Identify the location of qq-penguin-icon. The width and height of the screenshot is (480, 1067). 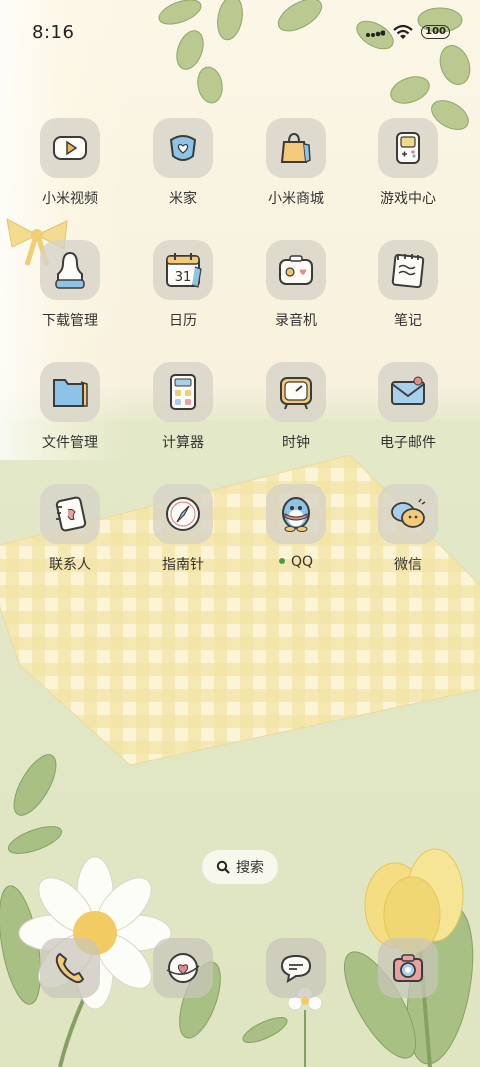
(296, 514).